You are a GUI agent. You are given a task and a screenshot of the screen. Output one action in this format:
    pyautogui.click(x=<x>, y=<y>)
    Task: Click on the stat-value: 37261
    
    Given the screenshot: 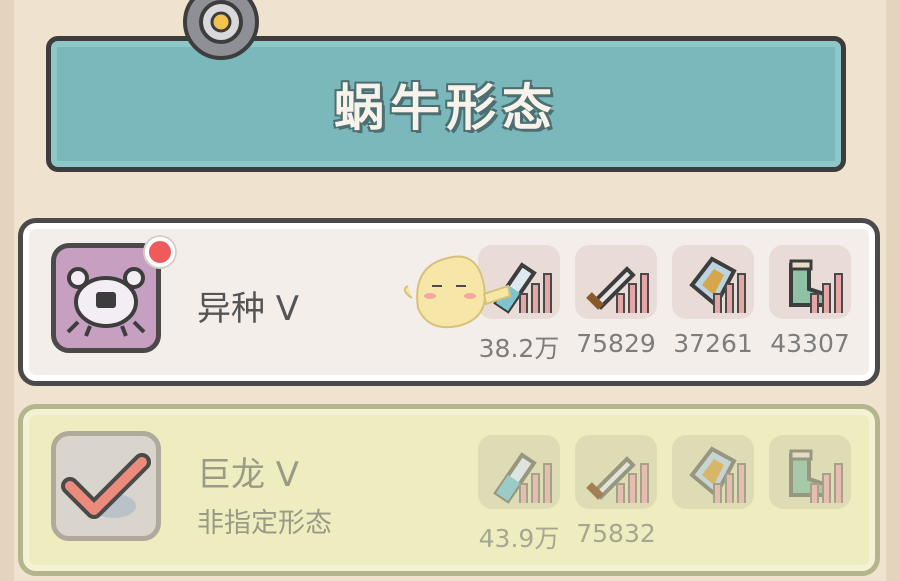 What is the action you would take?
    pyautogui.click(x=713, y=343)
    